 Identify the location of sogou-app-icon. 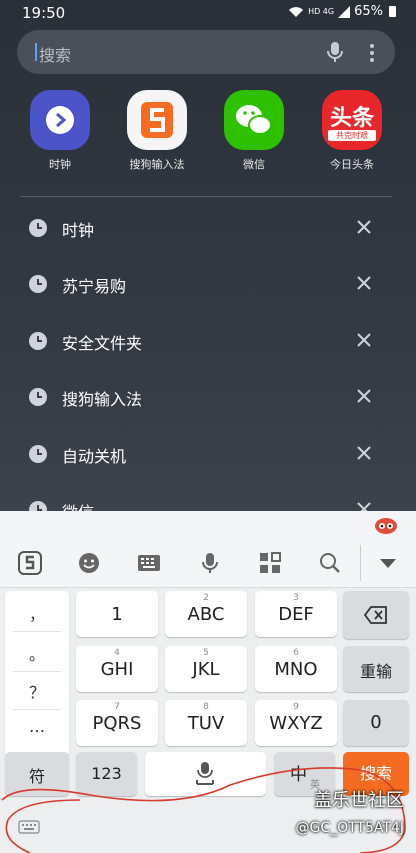
(157, 120).